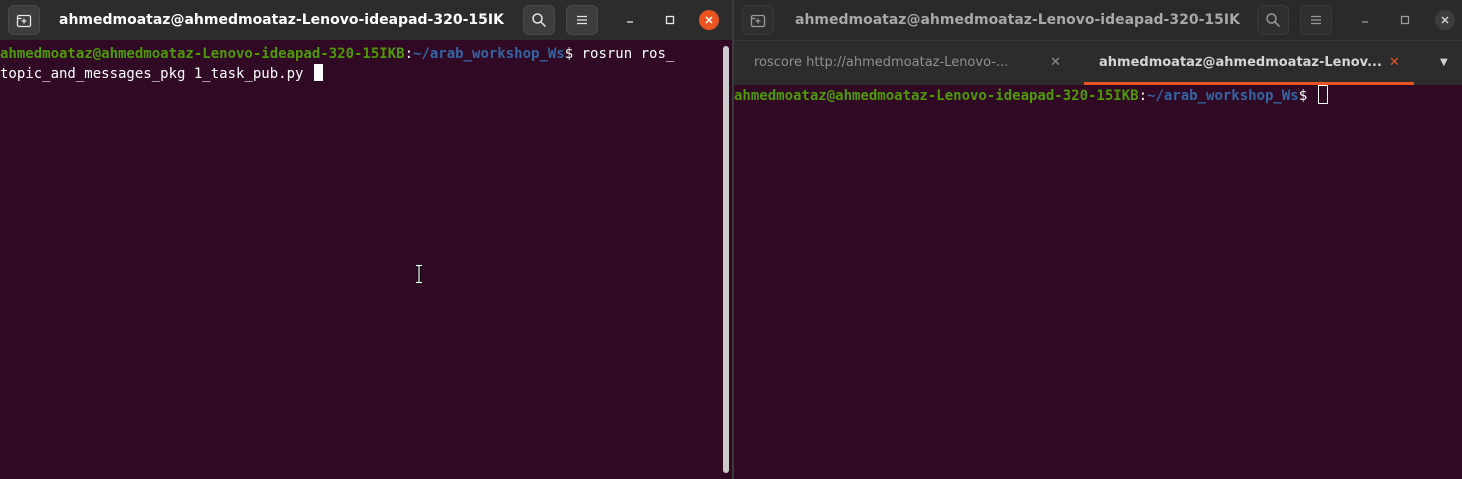 The image size is (1462, 479). Describe the element at coordinates (1444, 63) in the screenshot. I see `tab-list-dropdown-icon: ▼` at that location.